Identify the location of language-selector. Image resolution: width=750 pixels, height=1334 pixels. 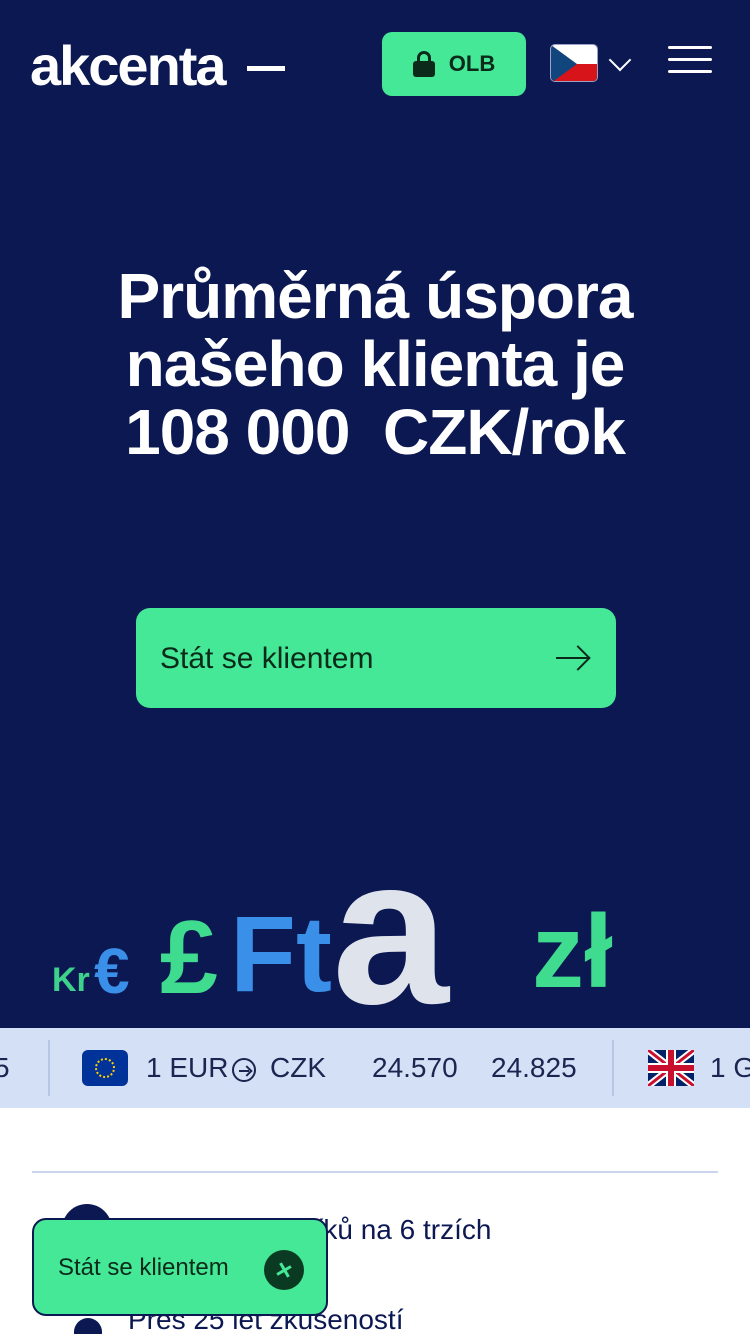
(593, 63).